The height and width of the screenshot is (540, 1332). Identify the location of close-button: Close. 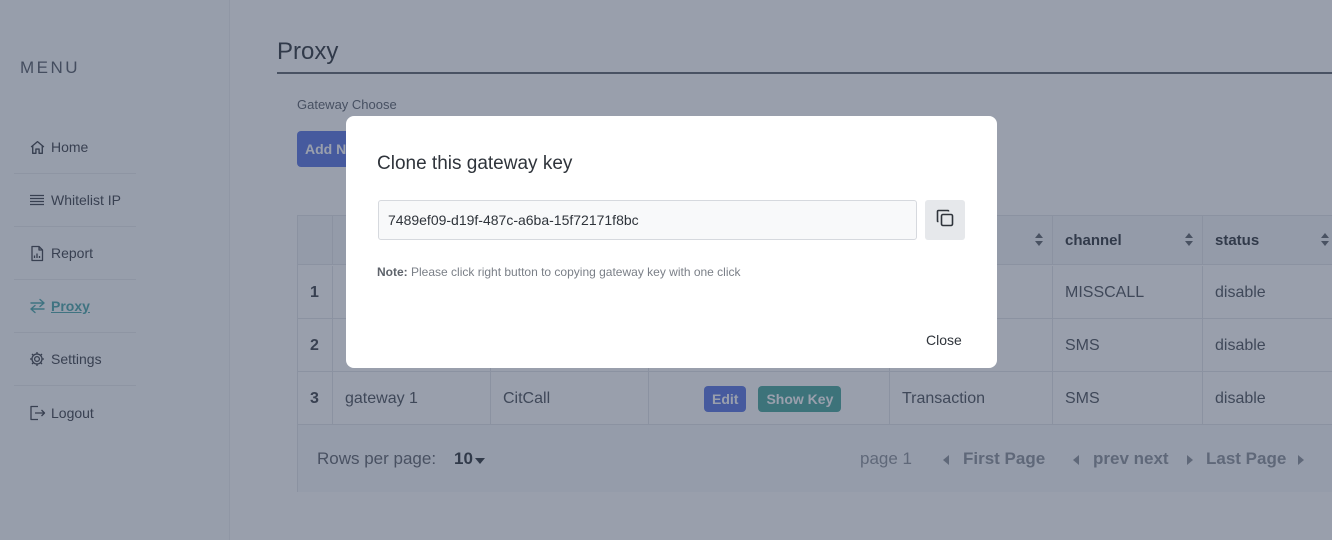
(944, 340).